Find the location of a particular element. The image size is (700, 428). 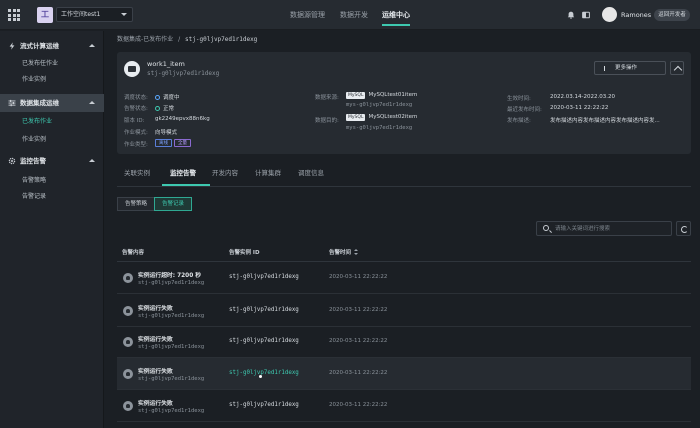

data-target-value: MySQL MySQLtest02item is located at coordinates (381, 117).